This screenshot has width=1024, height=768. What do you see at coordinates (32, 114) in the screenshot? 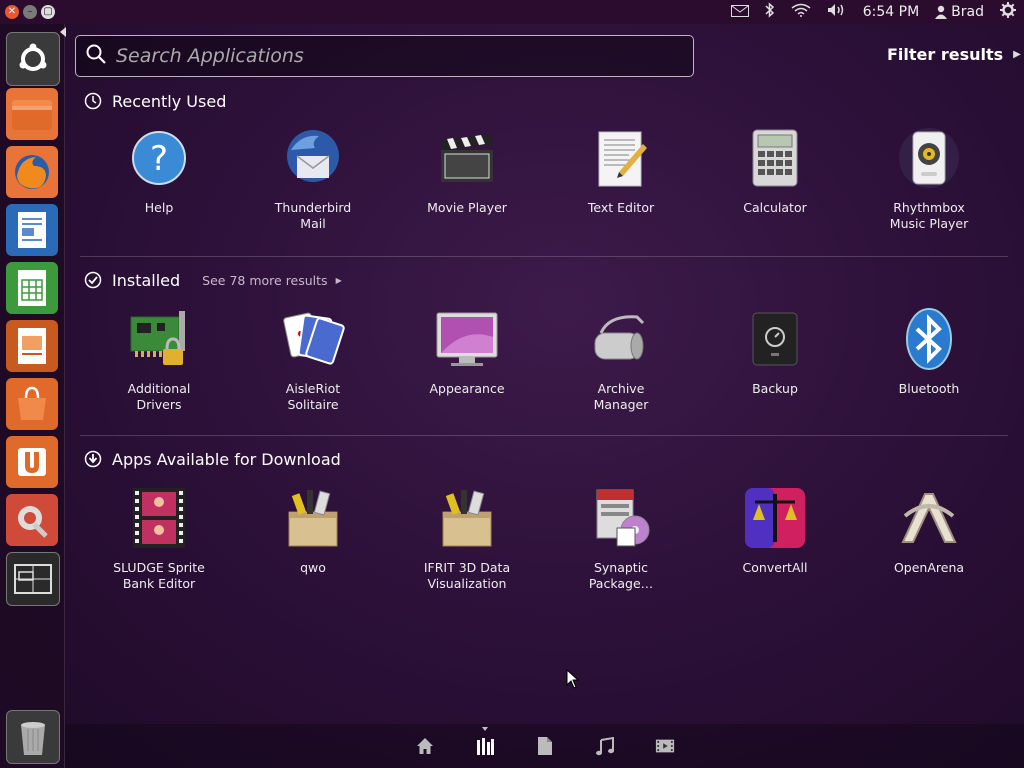
I see `launcher-files` at bounding box center [32, 114].